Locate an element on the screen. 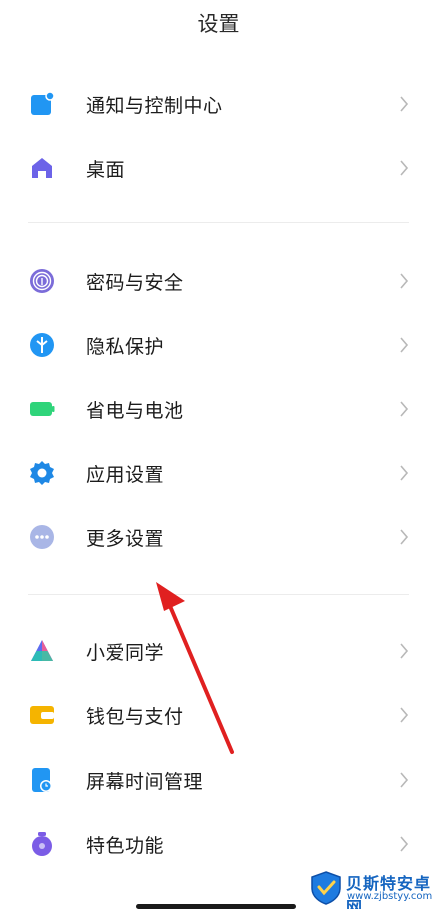  settings-item-more-settings: 更多设置 is located at coordinates (218, 537).